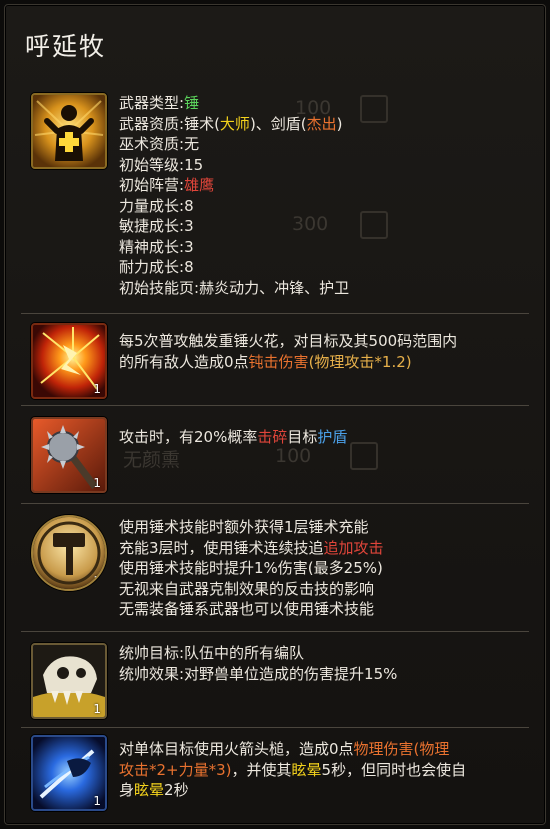 The image size is (550, 829). I want to click on weapon-type-value: 锤, so click(192, 103).